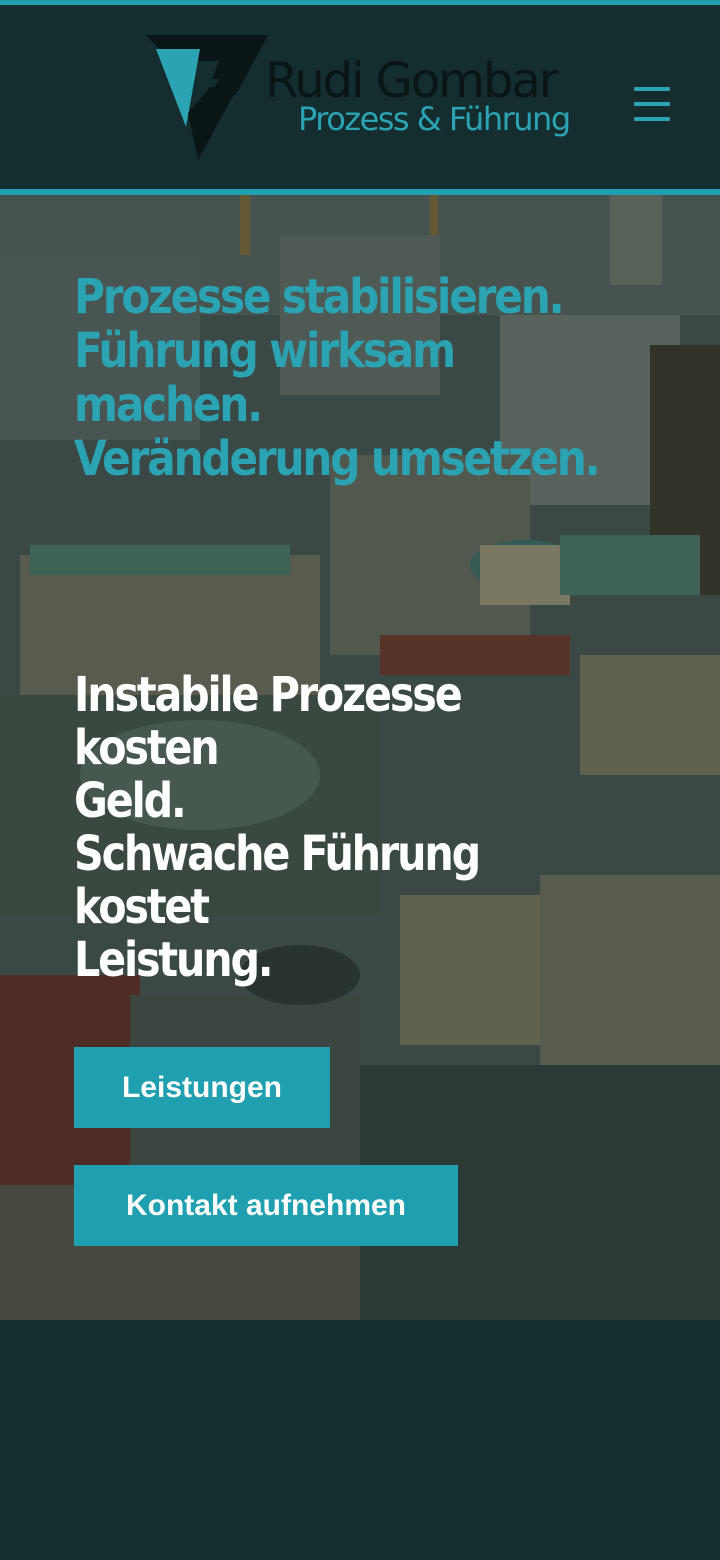  What do you see at coordinates (434, 119) in the screenshot?
I see `brand-tagline: Prozess & Führung` at bounding box center [434, 119].